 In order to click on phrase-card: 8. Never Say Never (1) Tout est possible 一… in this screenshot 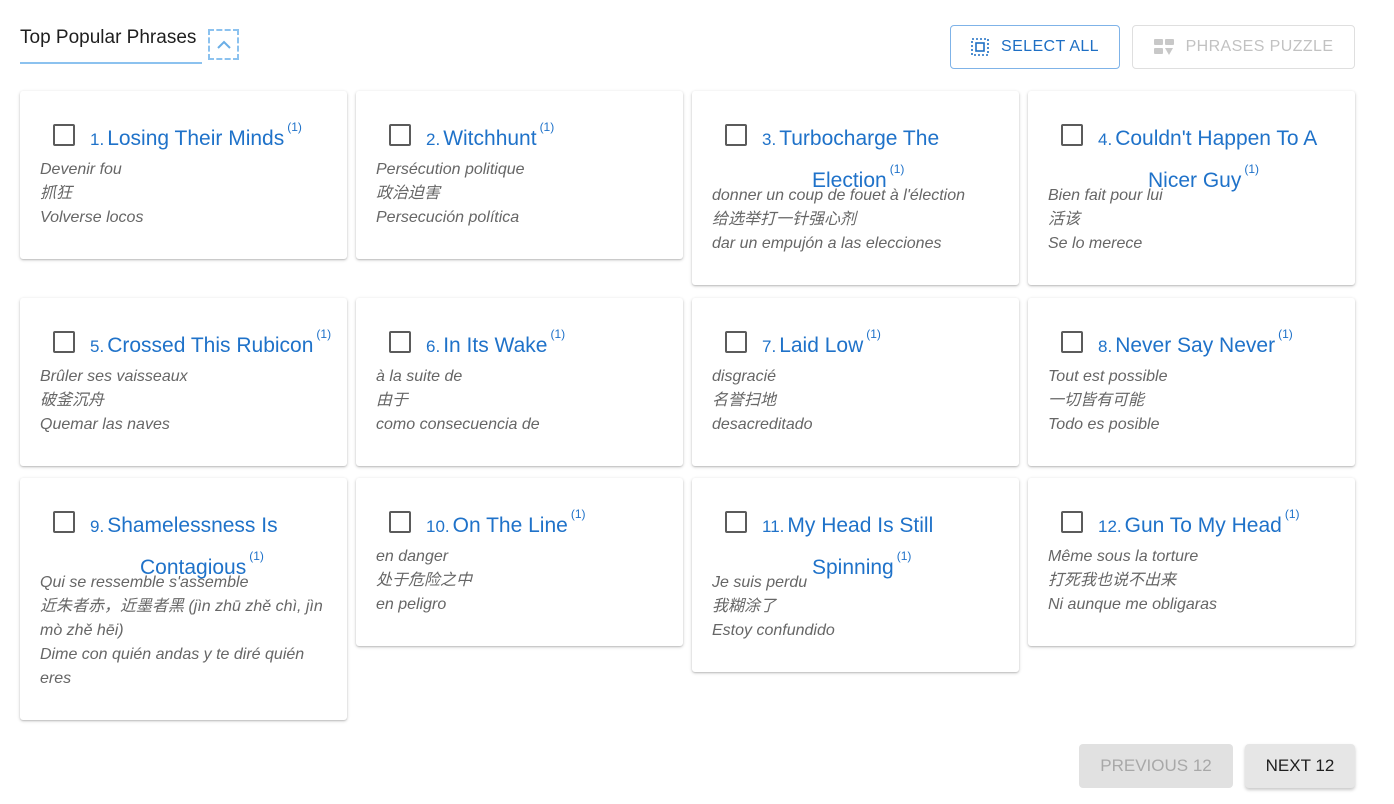, I will do `click(1191, 382)`.